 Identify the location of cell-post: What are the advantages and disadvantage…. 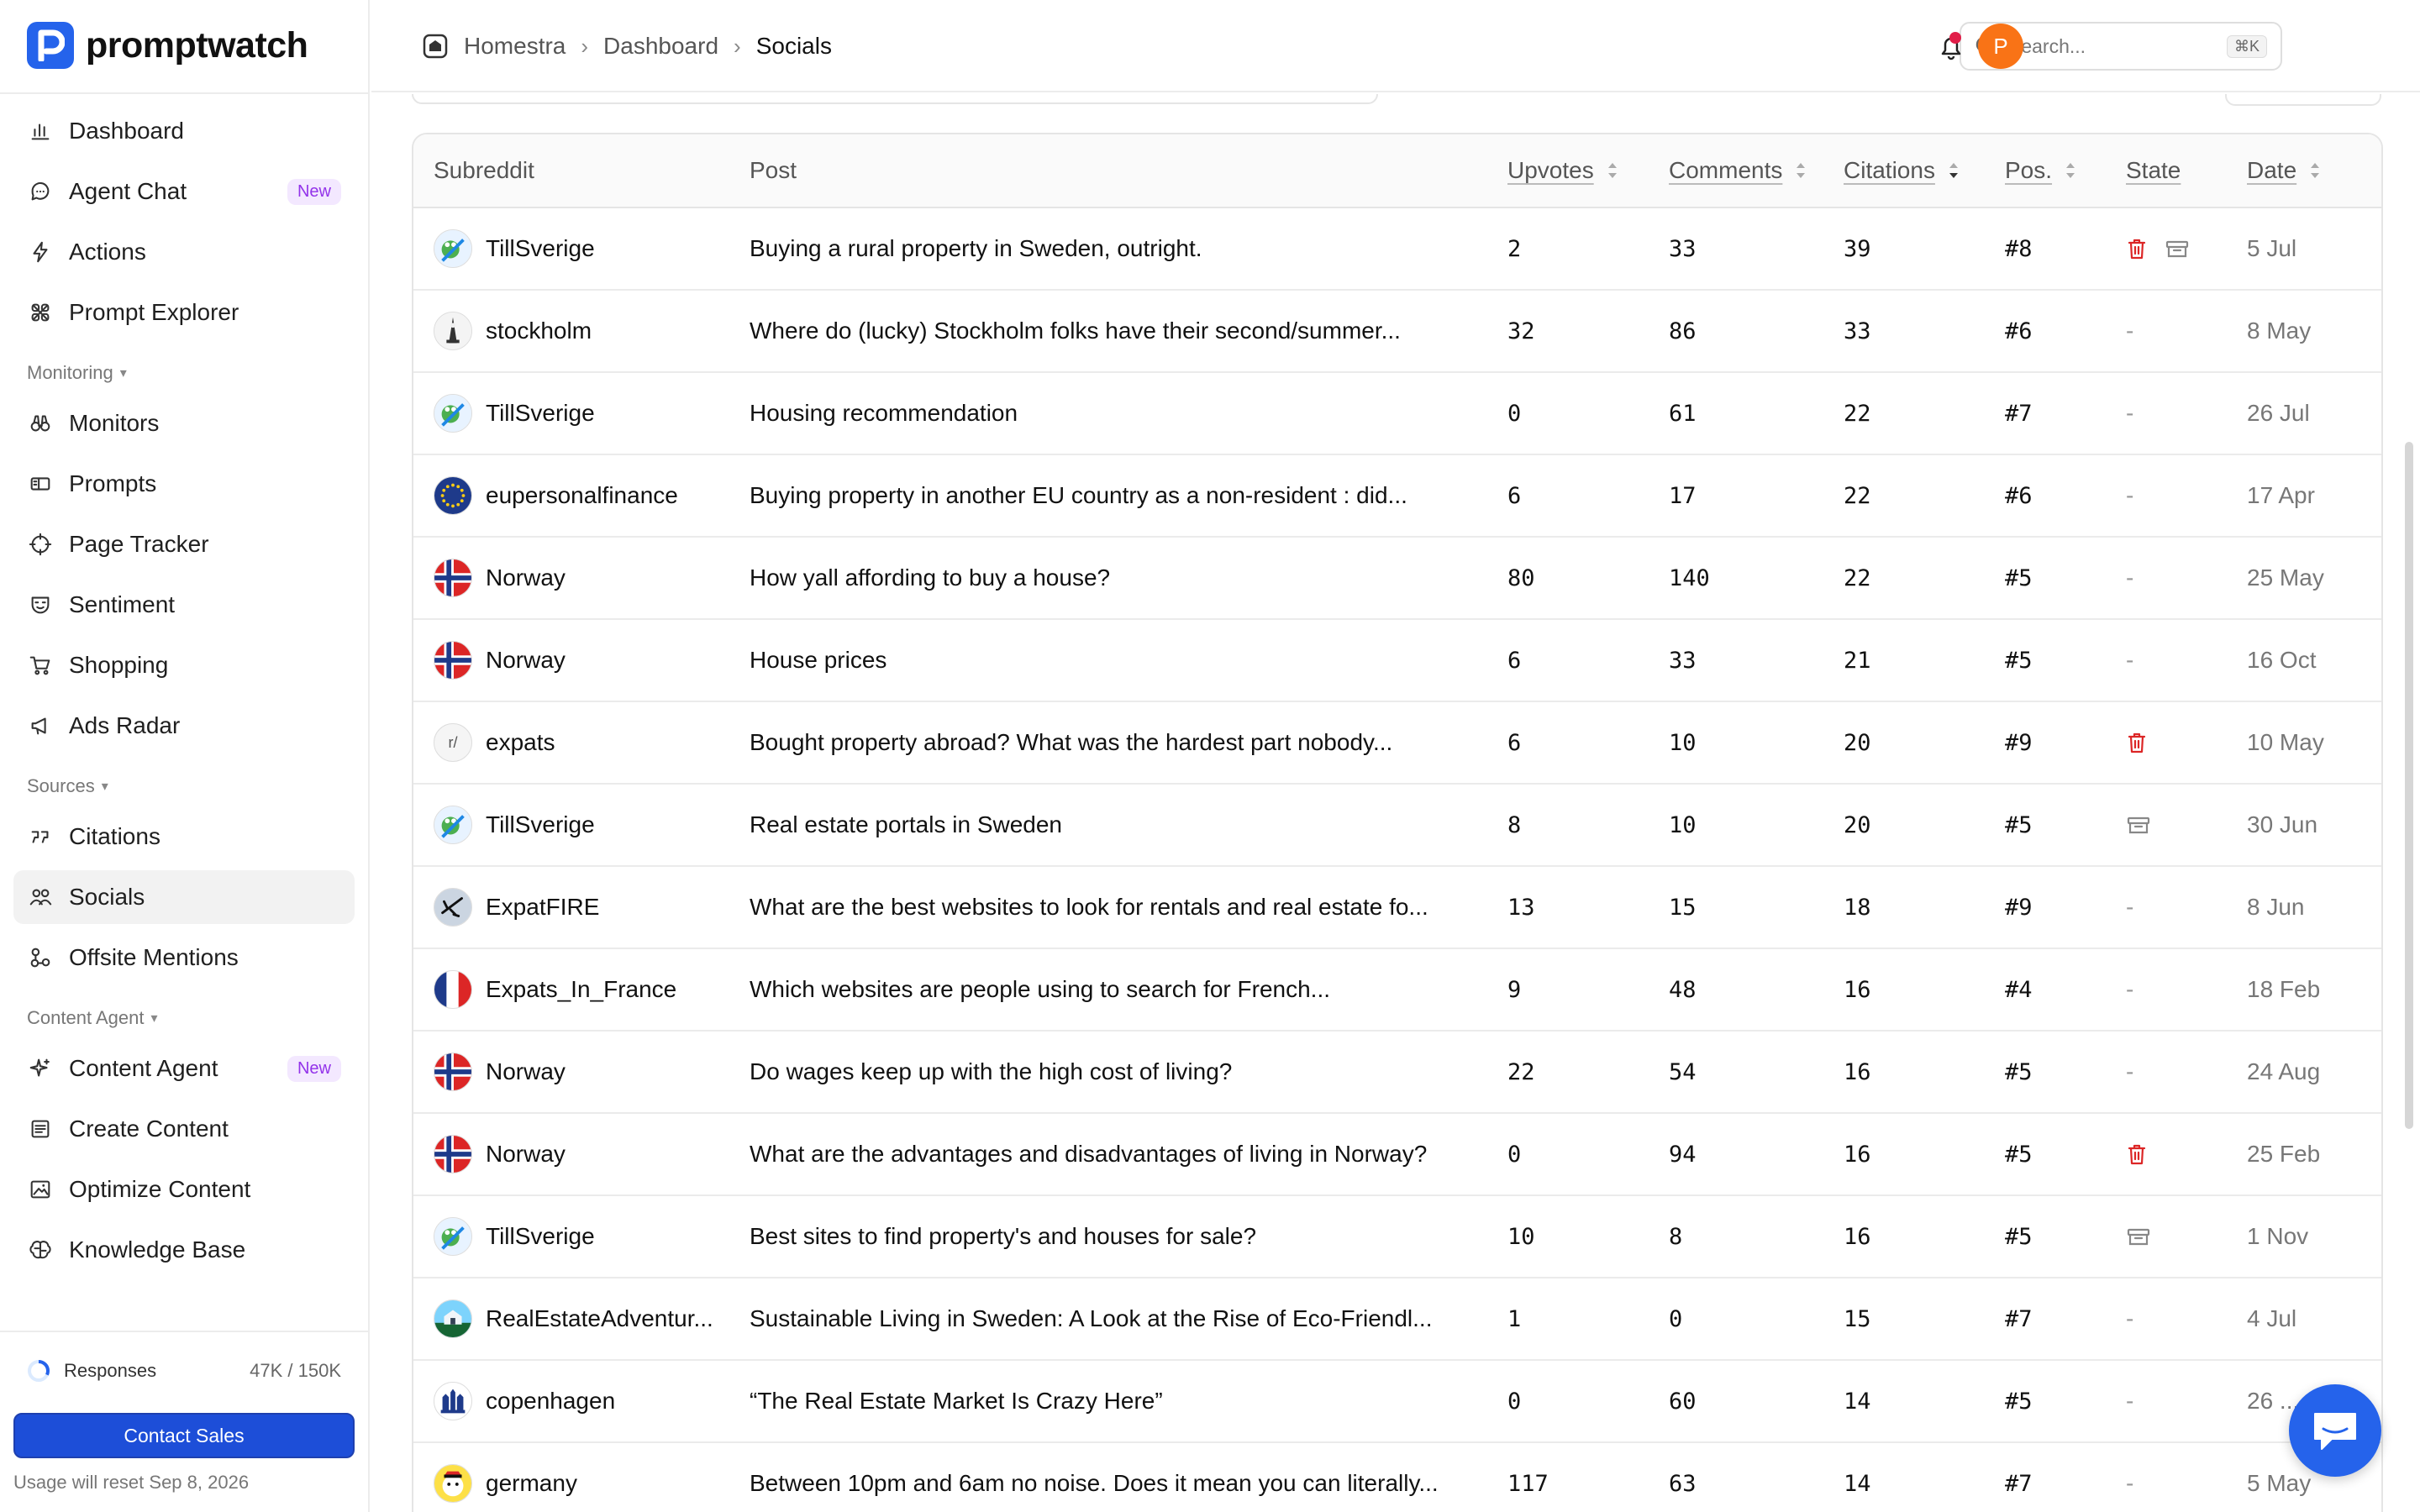
(1128, 1154).